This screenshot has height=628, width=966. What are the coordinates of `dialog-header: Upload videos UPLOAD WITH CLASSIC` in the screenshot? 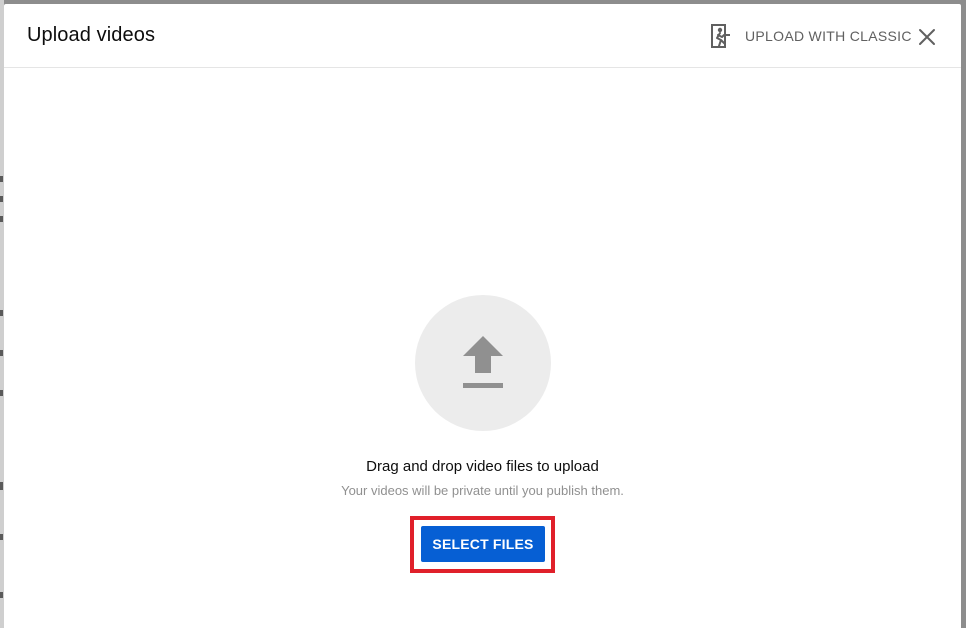 It's located at (482, 36).